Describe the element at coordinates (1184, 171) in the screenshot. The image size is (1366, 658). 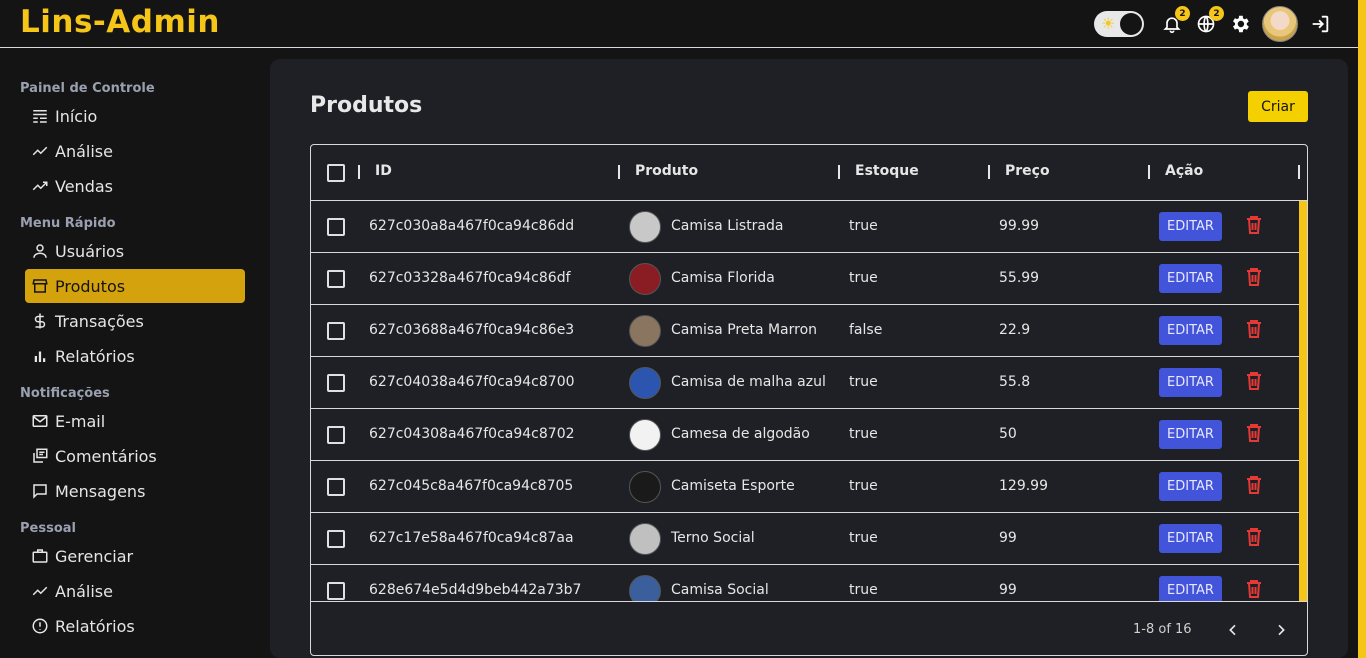
I see `column-header-acao: Ação` at that location.